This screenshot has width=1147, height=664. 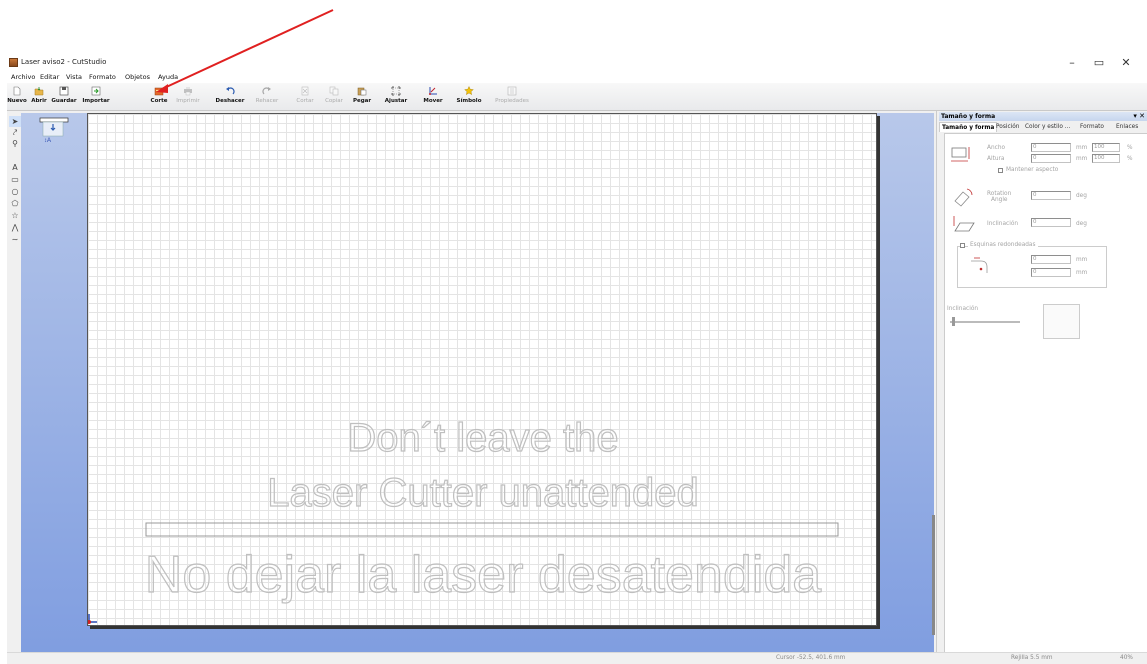 What do you see at coordinates (362, 97) in the screenshot?
I see `toolbar-pegar-button: Pegar` at bounding box center [362, 97].